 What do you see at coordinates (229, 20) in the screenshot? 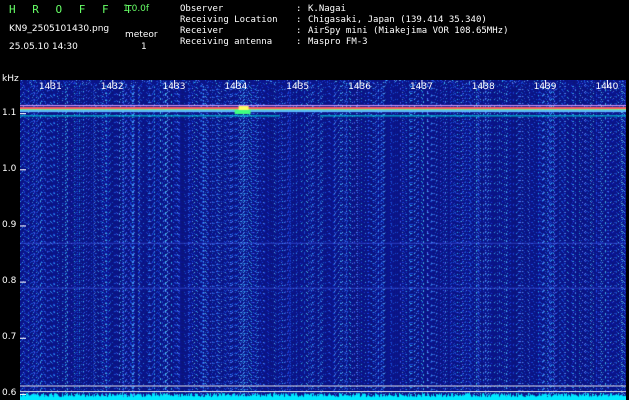
I see `info-label-location: Receiving Location` at bounding box center [229, 20].